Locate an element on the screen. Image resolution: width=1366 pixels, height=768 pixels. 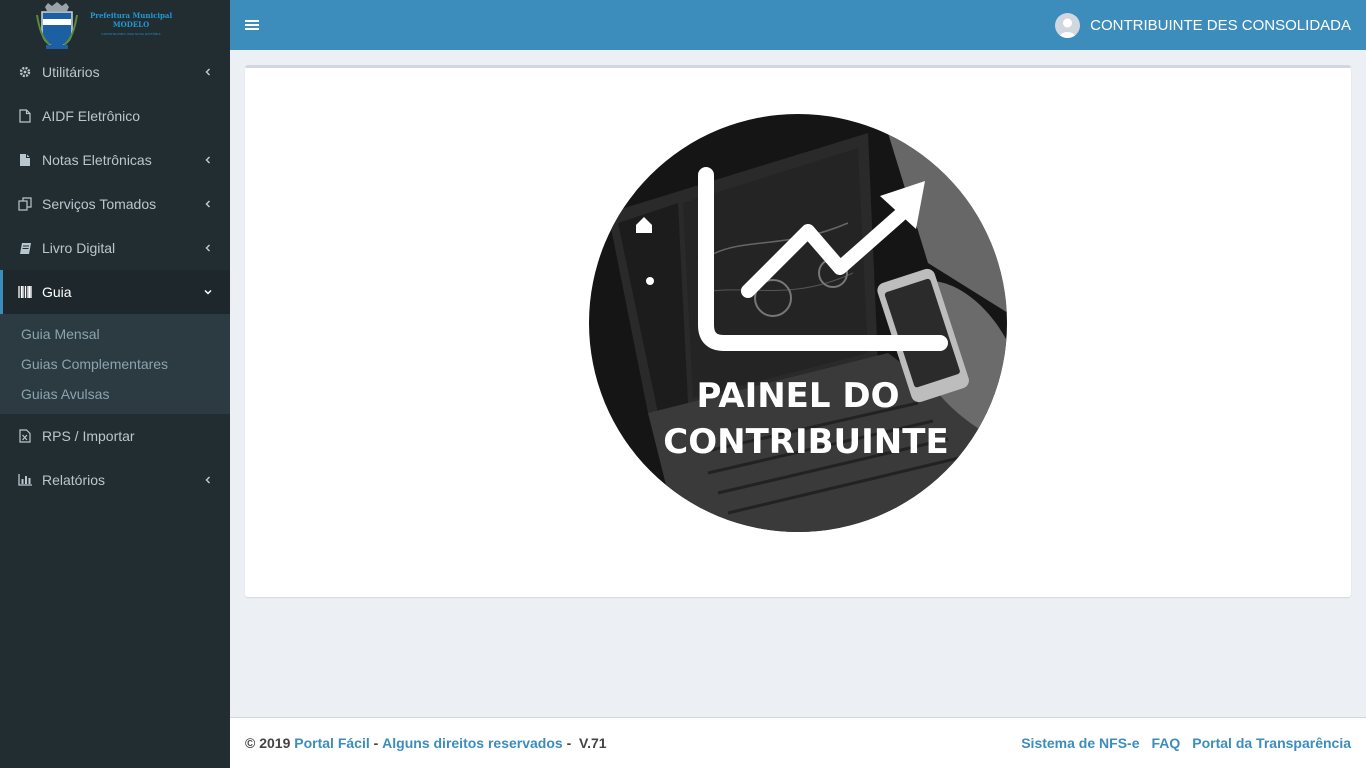
file-outline-icon is located at coordinates (25, 116).